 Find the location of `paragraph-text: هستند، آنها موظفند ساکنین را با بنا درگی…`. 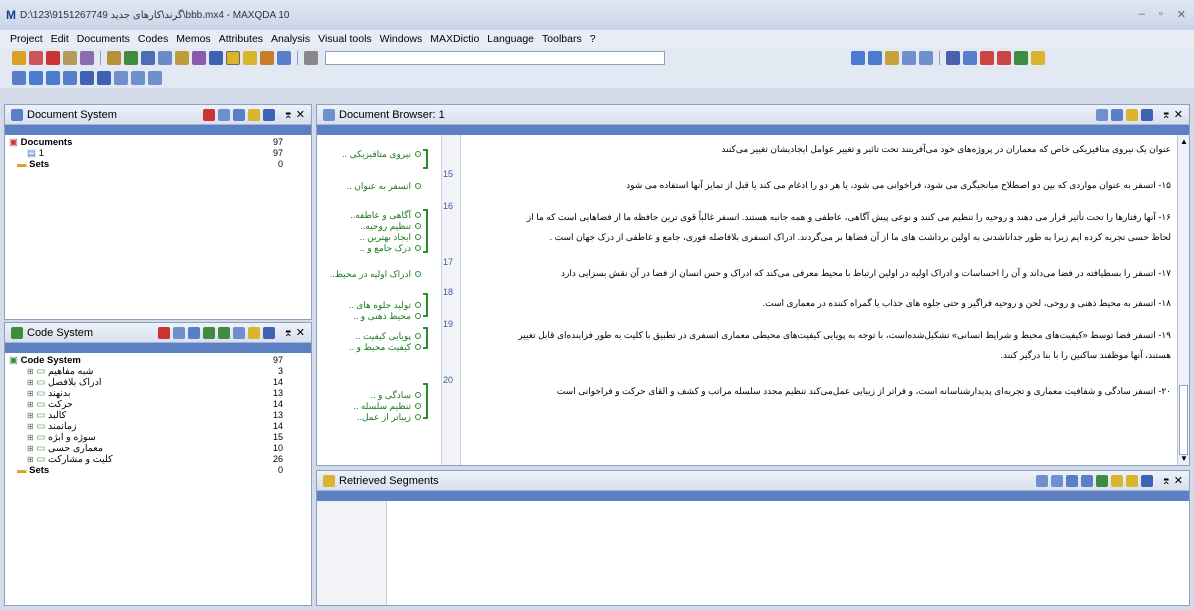

paragraph-text: هستند، آنها موظفند ساکنین را با بنا درگی… is located at coordinates (821, 355).